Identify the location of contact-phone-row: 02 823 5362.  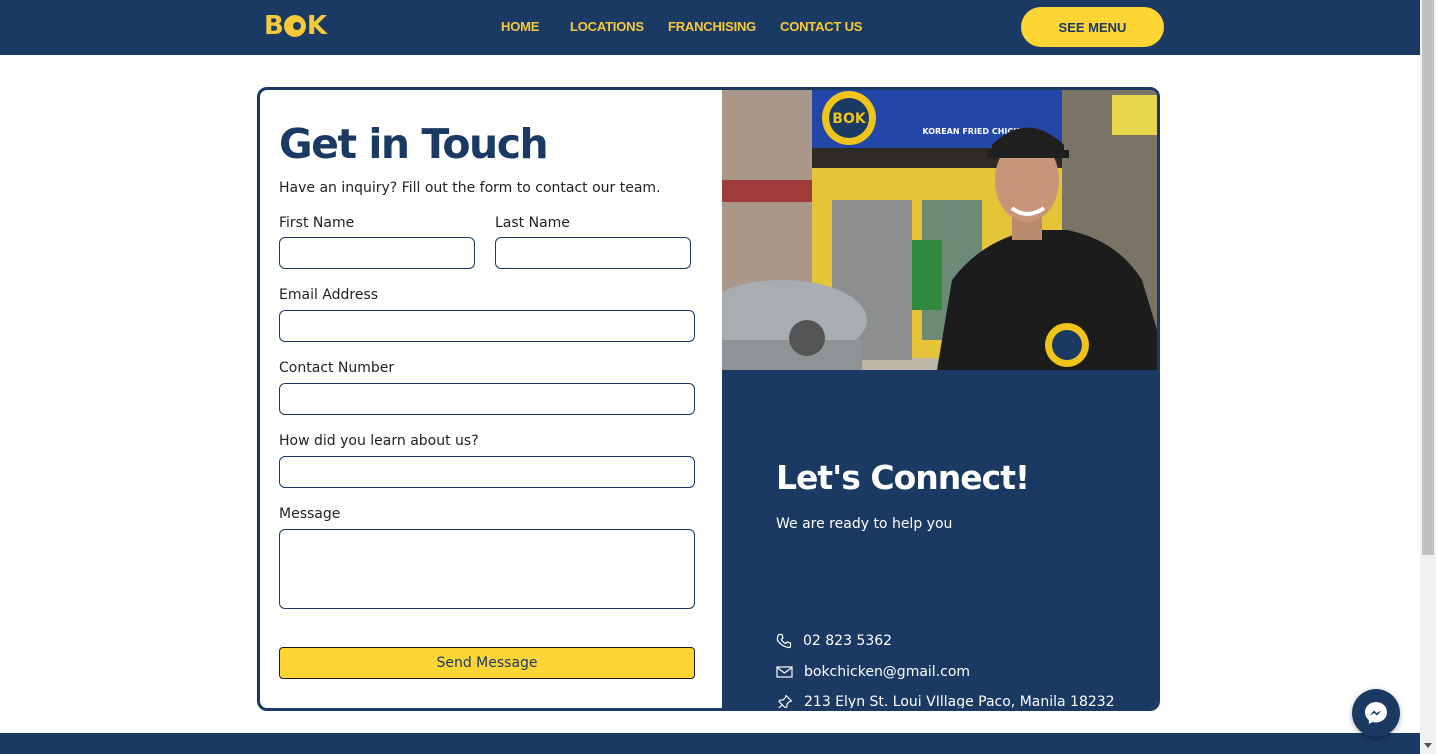
(834, 641).